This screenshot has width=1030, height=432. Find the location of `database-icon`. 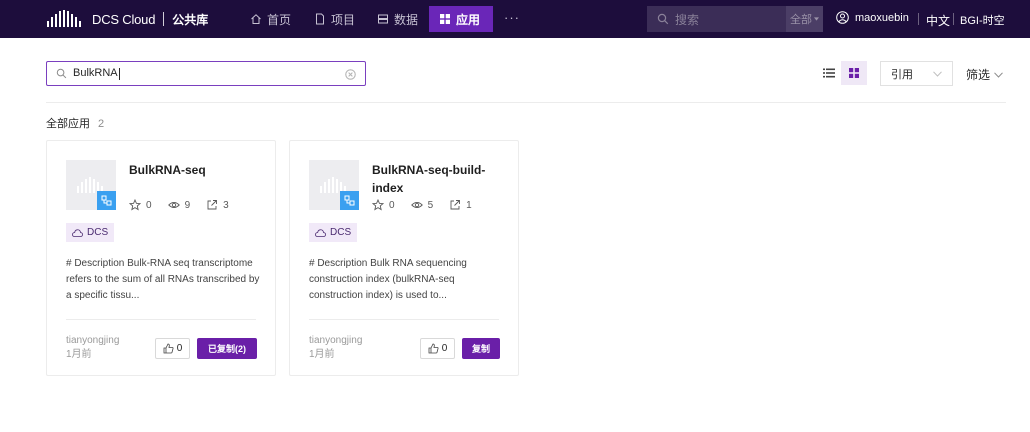

database-icon is located at coordinates (383, 19).